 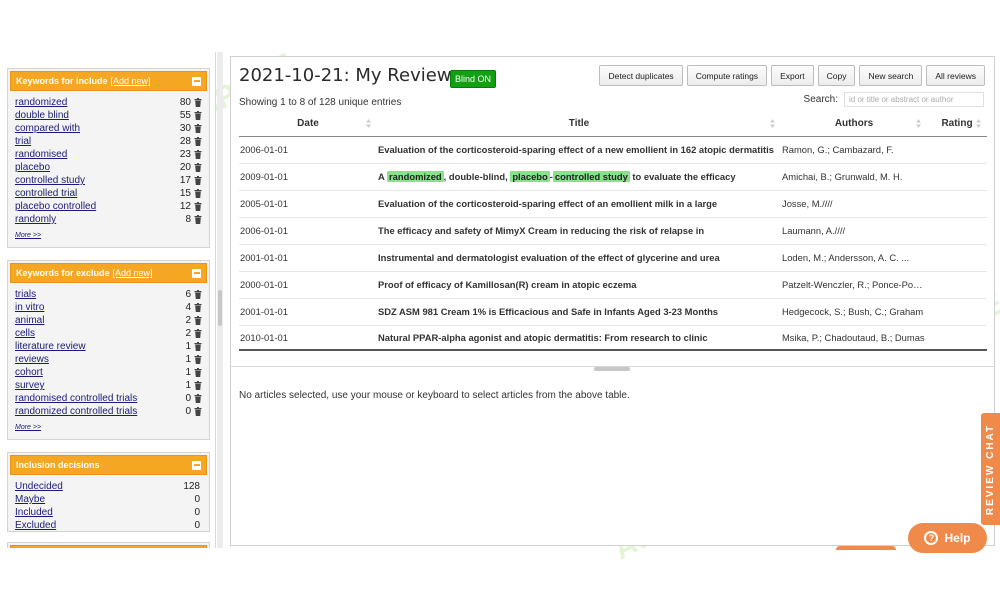 What do you see at coordinates (579, 124) in the screenshot?
I see `title-column-header: Title` at bounding box center [579, 124].